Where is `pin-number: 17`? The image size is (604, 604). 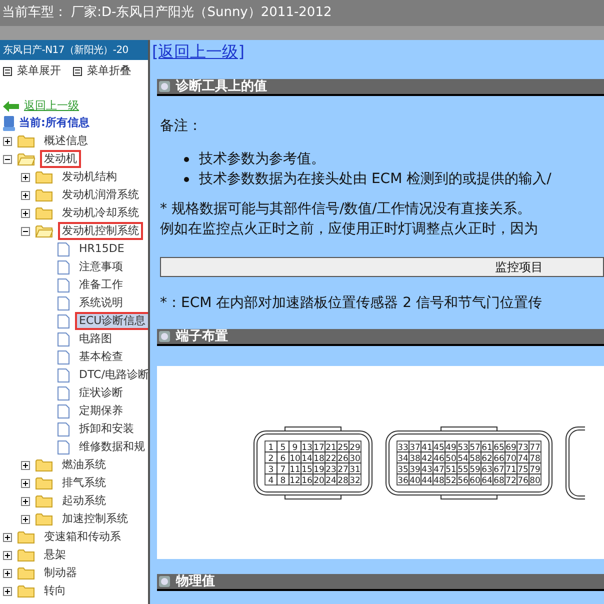 pin-number: 17 is located at coordinates (319, 447).